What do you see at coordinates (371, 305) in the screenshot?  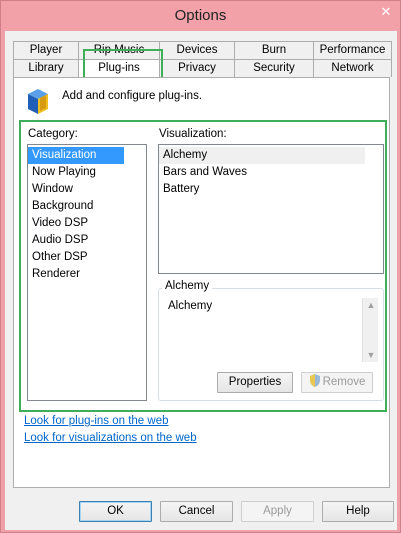 I see `scroll-up-icon: ▲` at bounding box center [371, 305].